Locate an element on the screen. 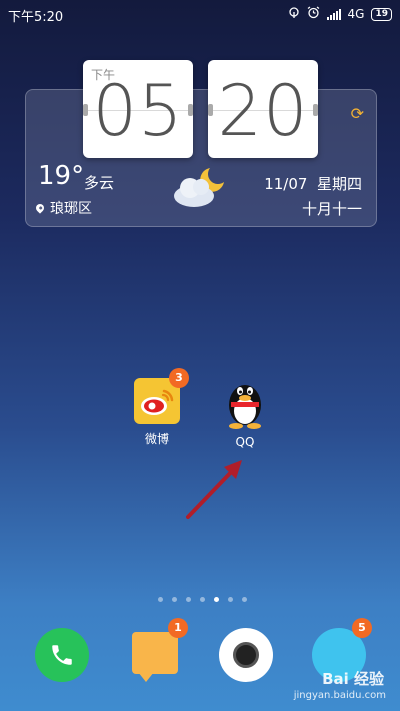  camera-lens is located at coordinates (246, 655).